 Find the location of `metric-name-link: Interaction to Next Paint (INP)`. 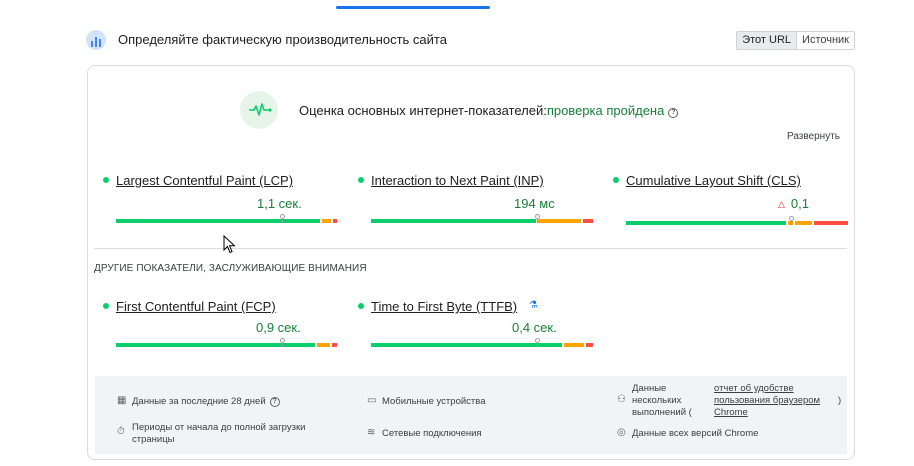

metric-name-link: Interaction to Next Paint (INP) is located at coordinates (457, 180).